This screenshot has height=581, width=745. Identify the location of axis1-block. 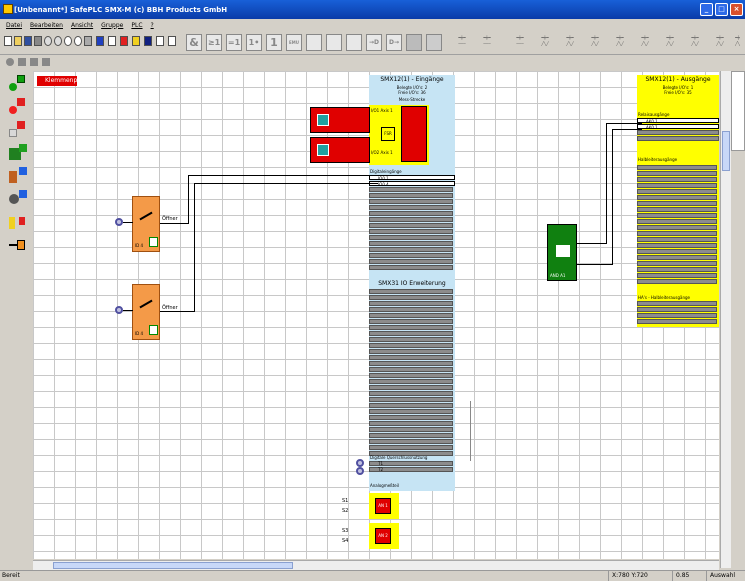
(340, 120).